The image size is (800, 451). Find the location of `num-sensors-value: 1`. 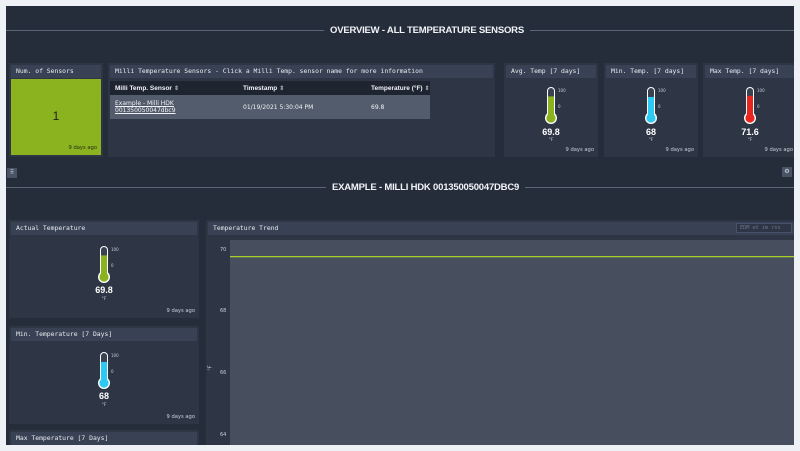

num-sensors-value: 1 is located at coordinates (56, 116).